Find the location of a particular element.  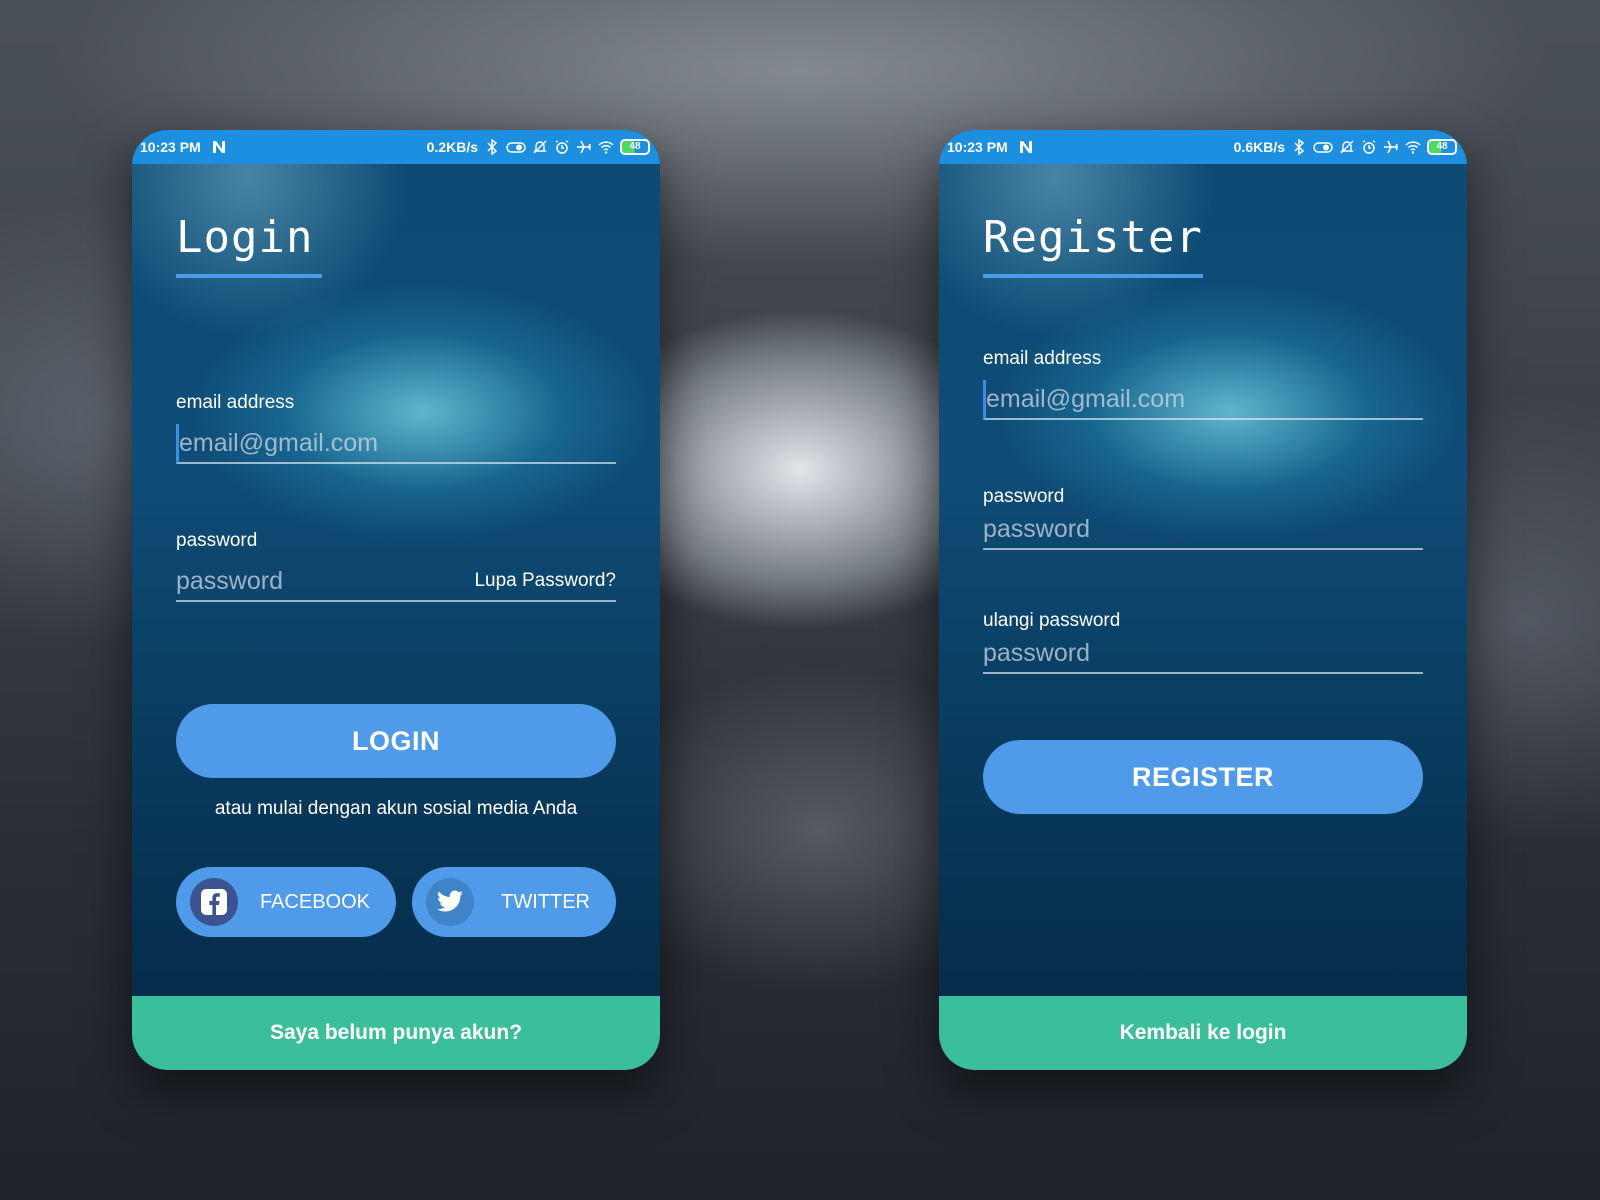

repeat-password-label: ulangi password is located at coordinates (1052, 620).